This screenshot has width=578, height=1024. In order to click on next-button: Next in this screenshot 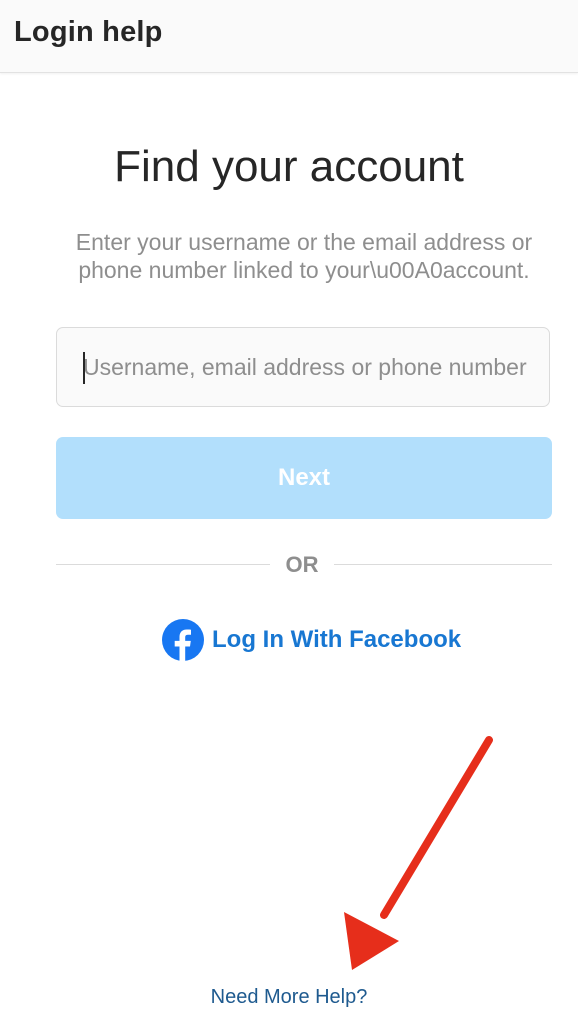, I will do `click(304, 478)`.